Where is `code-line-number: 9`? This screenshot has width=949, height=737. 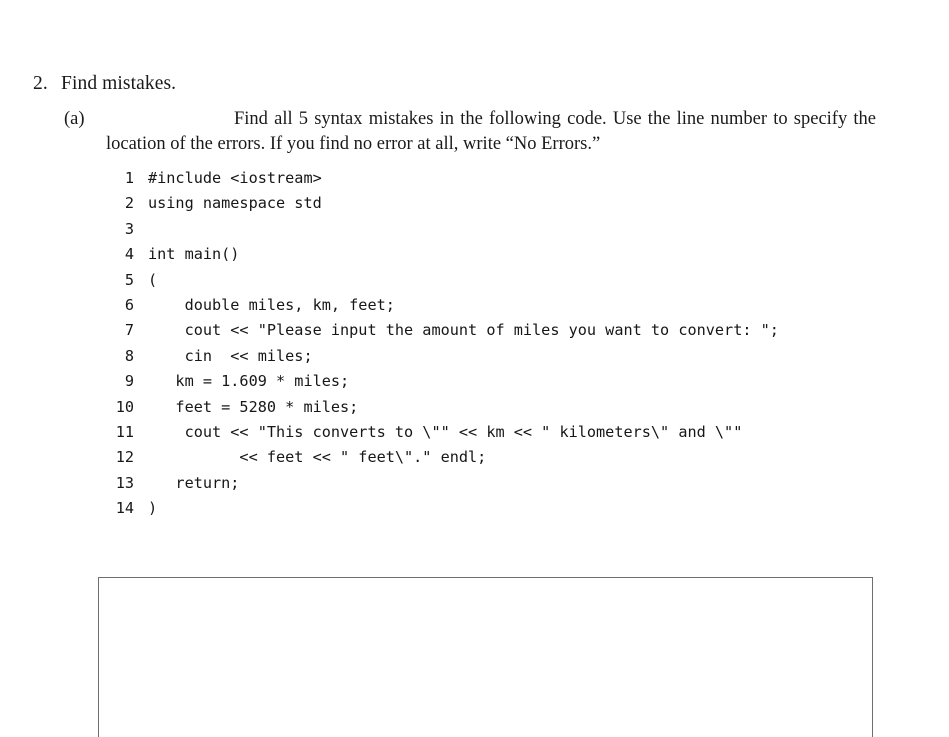
code-line-number: 9 is located at coordinates (129, 381).